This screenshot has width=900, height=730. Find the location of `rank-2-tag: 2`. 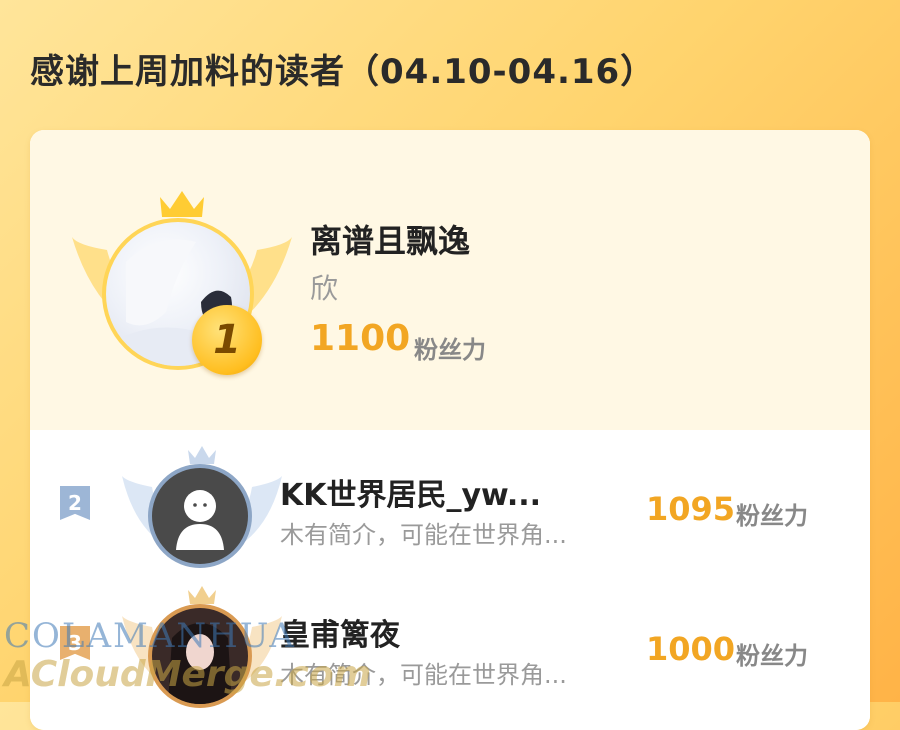

rank-2-tag: 2 is located at coordinates (75, 503).